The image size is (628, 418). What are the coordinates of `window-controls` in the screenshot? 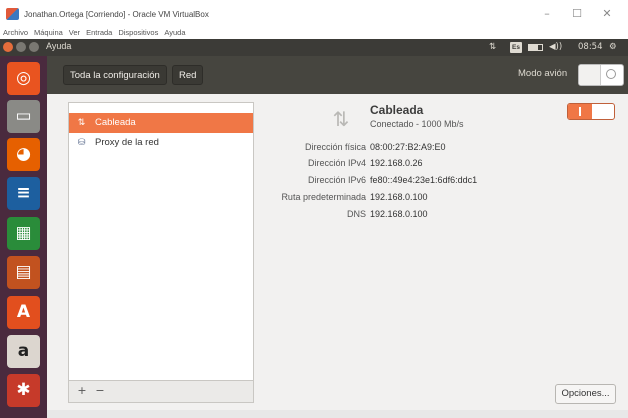 It's located at (21, 47).